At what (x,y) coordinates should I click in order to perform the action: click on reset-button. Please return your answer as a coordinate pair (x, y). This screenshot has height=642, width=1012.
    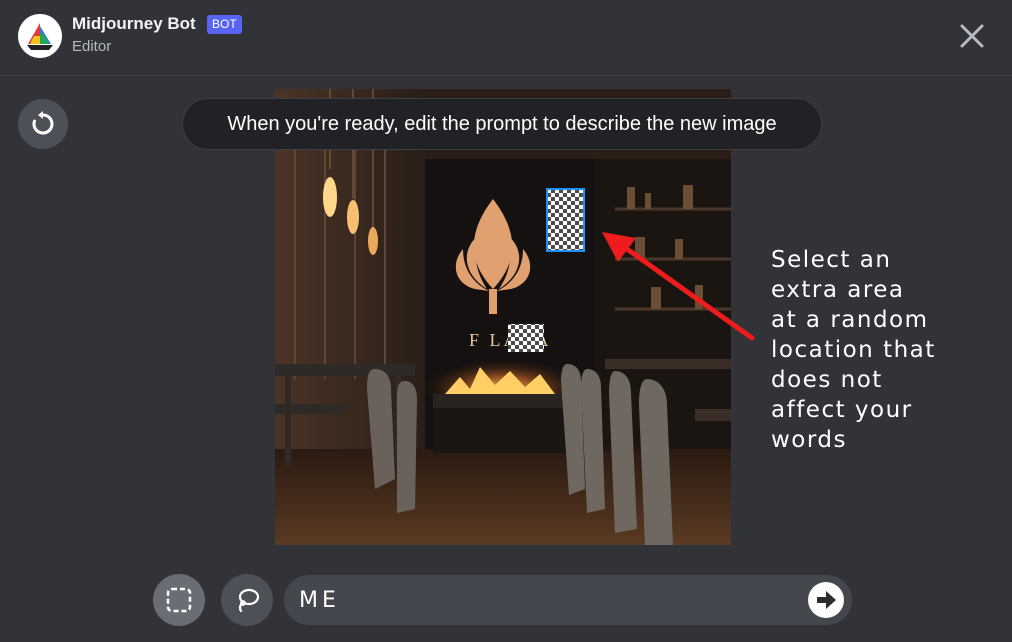
    Looking at the image, I should click on (43, 124).